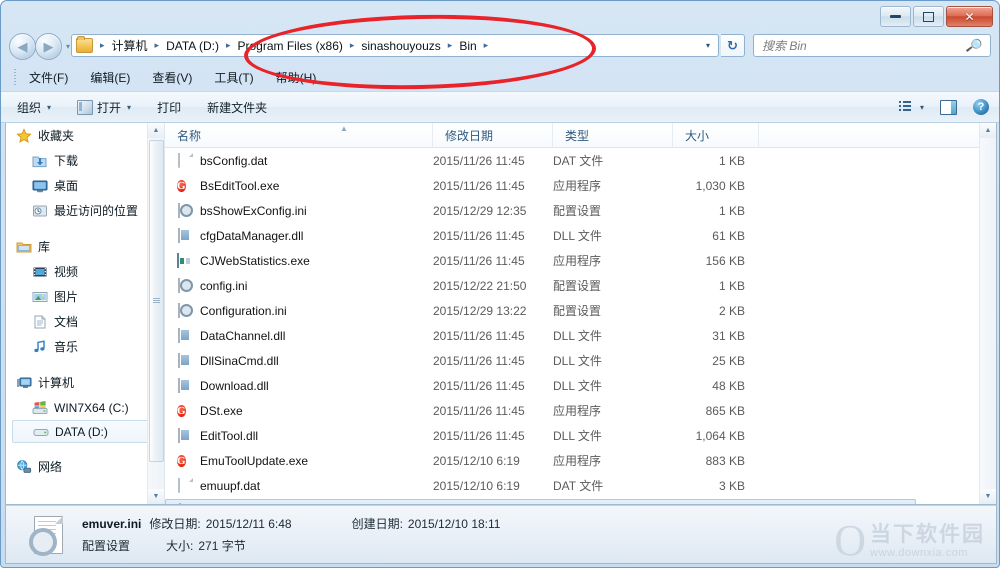 This screenshot has height=568, width=1000. Describe the element at coordinates (467, 46) in the screenshot. I see `breadcrumb-item-bin: Bin` at that location.